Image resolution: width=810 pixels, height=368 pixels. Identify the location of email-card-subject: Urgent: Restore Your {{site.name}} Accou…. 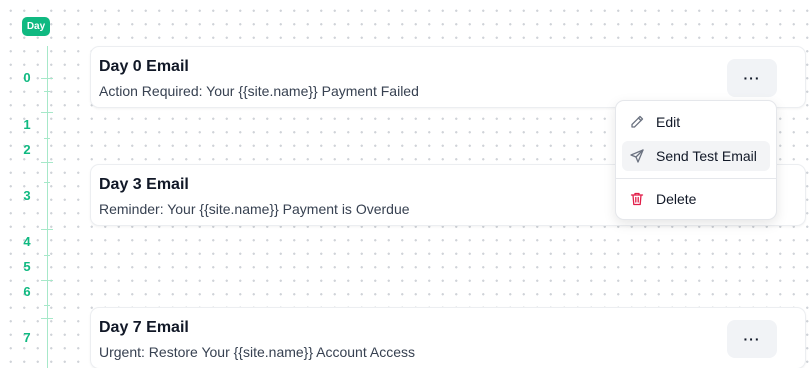
(257, 352).